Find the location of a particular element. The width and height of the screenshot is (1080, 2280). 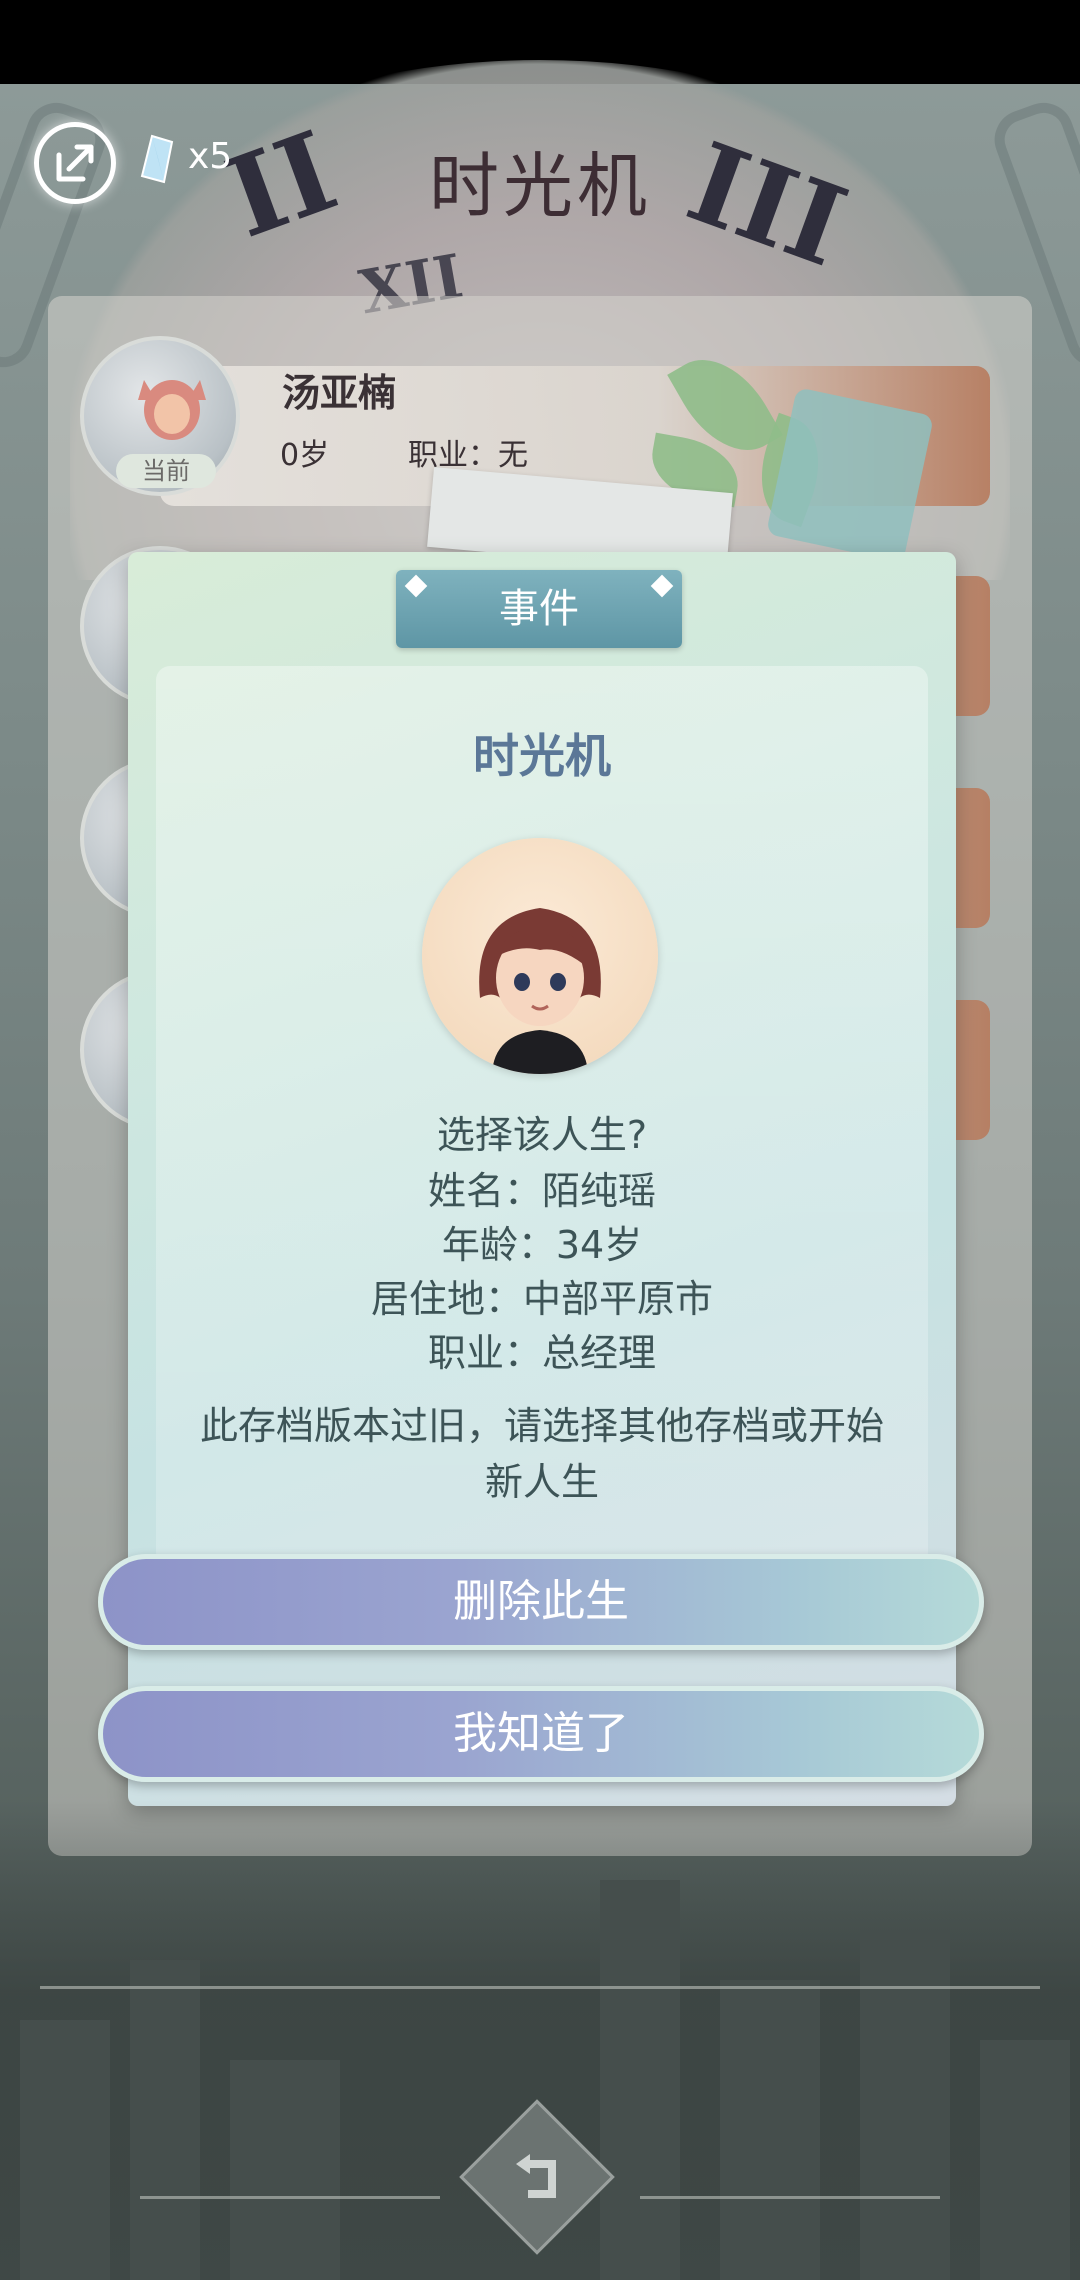

character-job: 职业：总经理 is located at coordinates (541, 1353).